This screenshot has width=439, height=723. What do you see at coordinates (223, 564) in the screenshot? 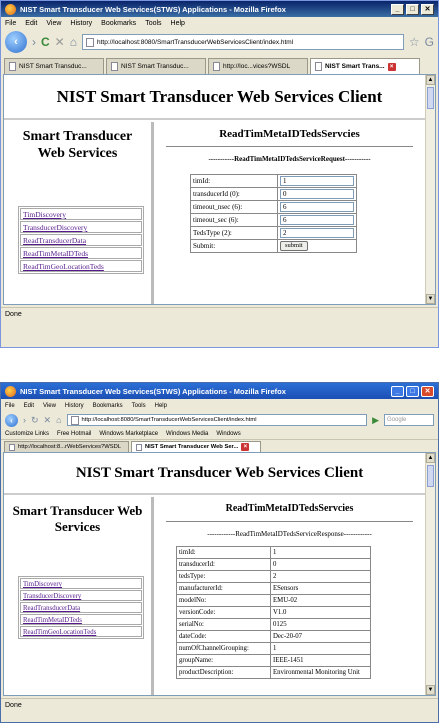
I see `field-label: transducerId:` at bounding box center [223, 564].